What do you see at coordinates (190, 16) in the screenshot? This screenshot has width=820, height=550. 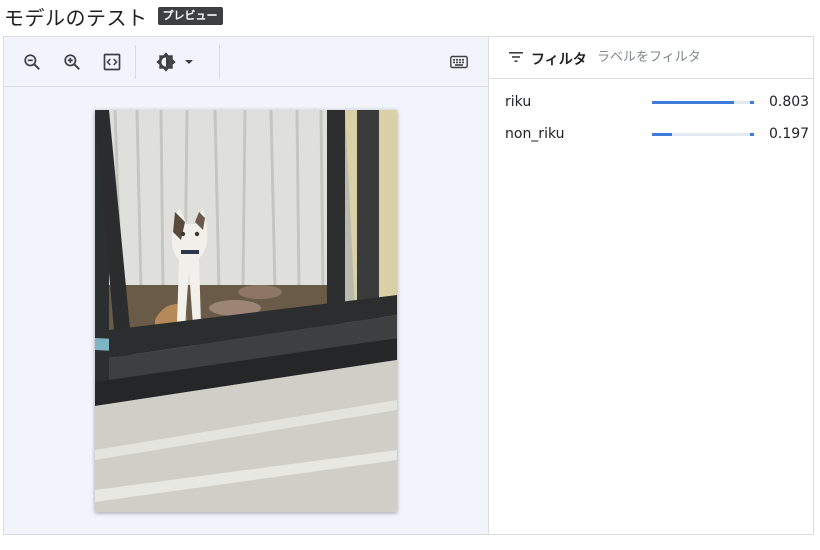 I see `preview-badge: プレビュー` at bounding box center [190, 16].